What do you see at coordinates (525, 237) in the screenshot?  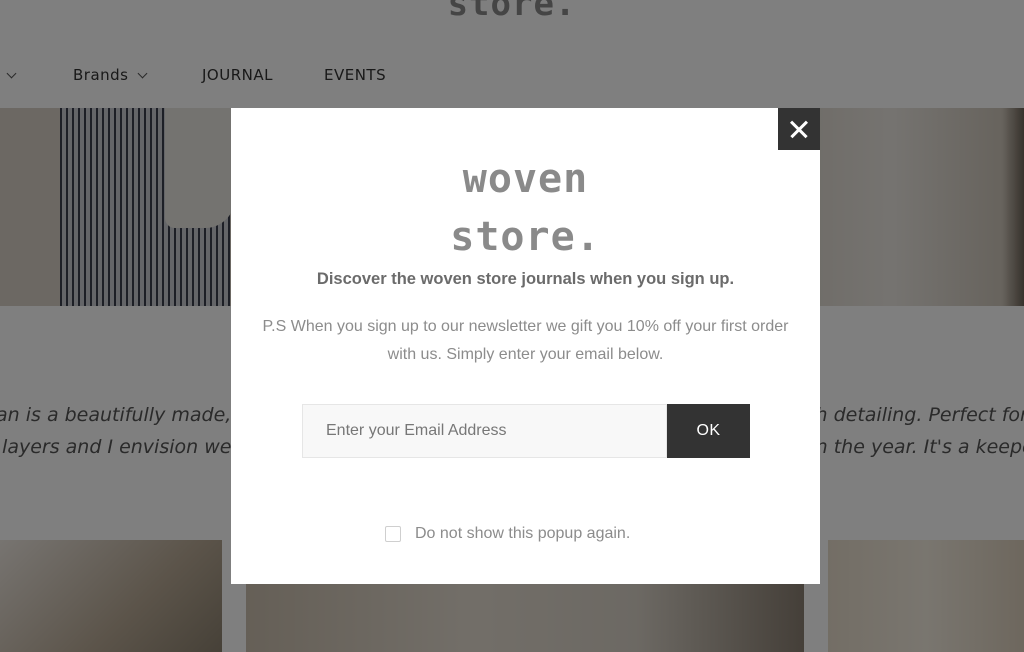 I see `logo-line: store.` at bounding box center [525, 237].